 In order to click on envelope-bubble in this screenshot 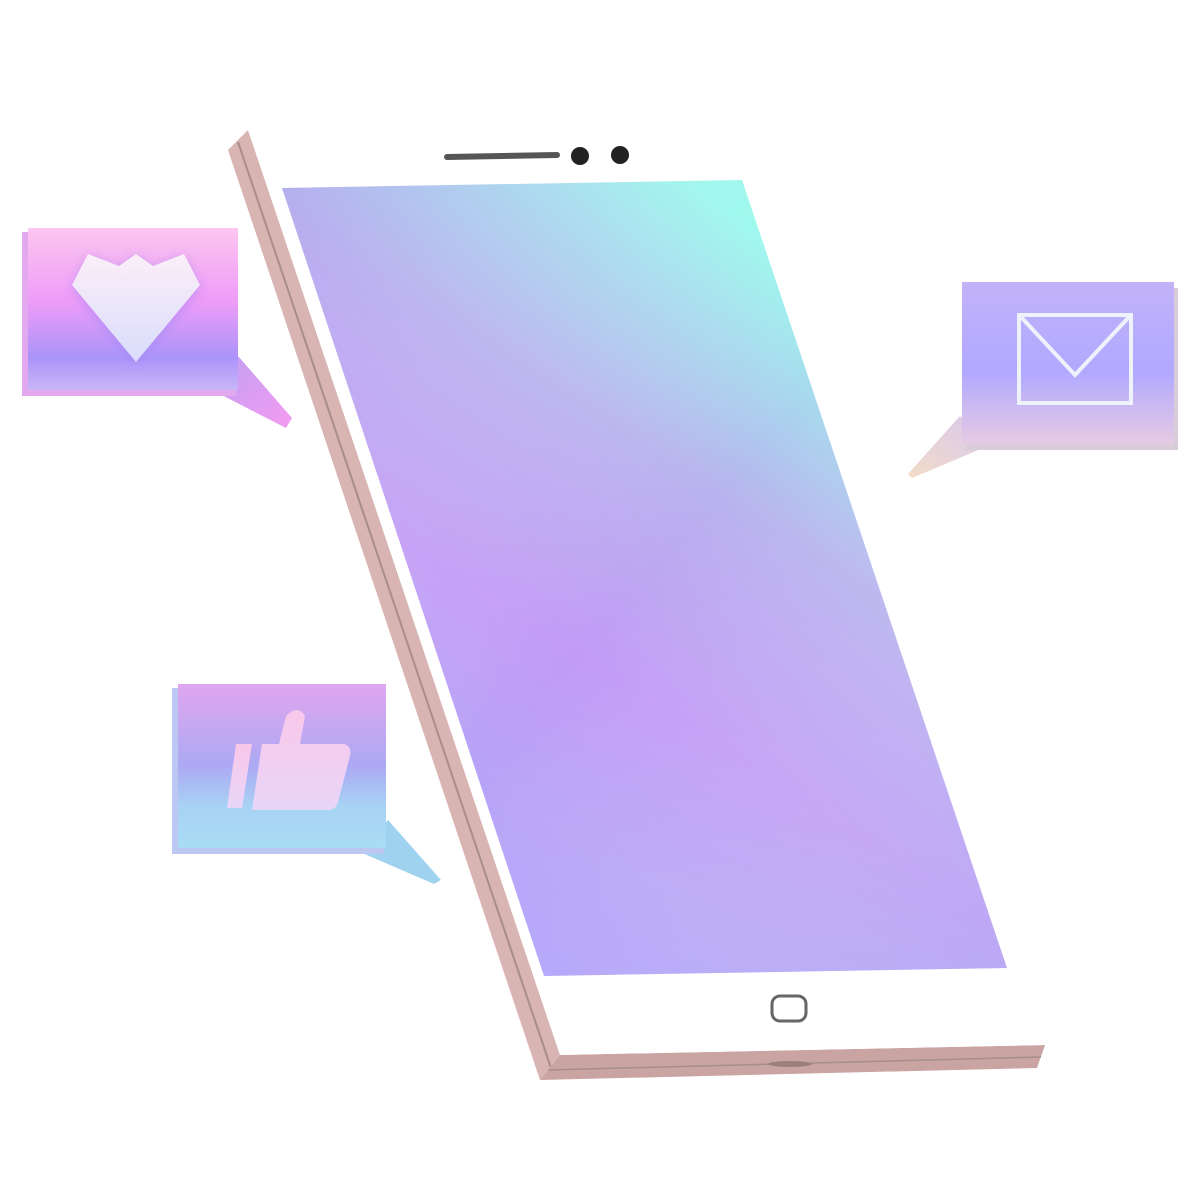, I will do `click(1043, 380)`.